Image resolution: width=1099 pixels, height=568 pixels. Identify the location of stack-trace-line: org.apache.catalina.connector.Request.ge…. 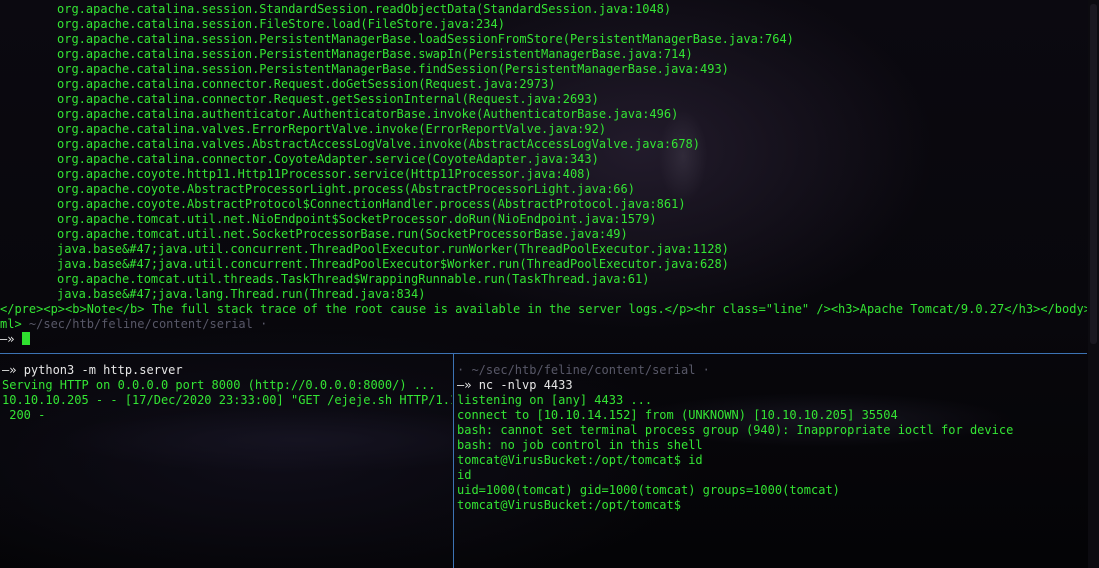
(328, 99).